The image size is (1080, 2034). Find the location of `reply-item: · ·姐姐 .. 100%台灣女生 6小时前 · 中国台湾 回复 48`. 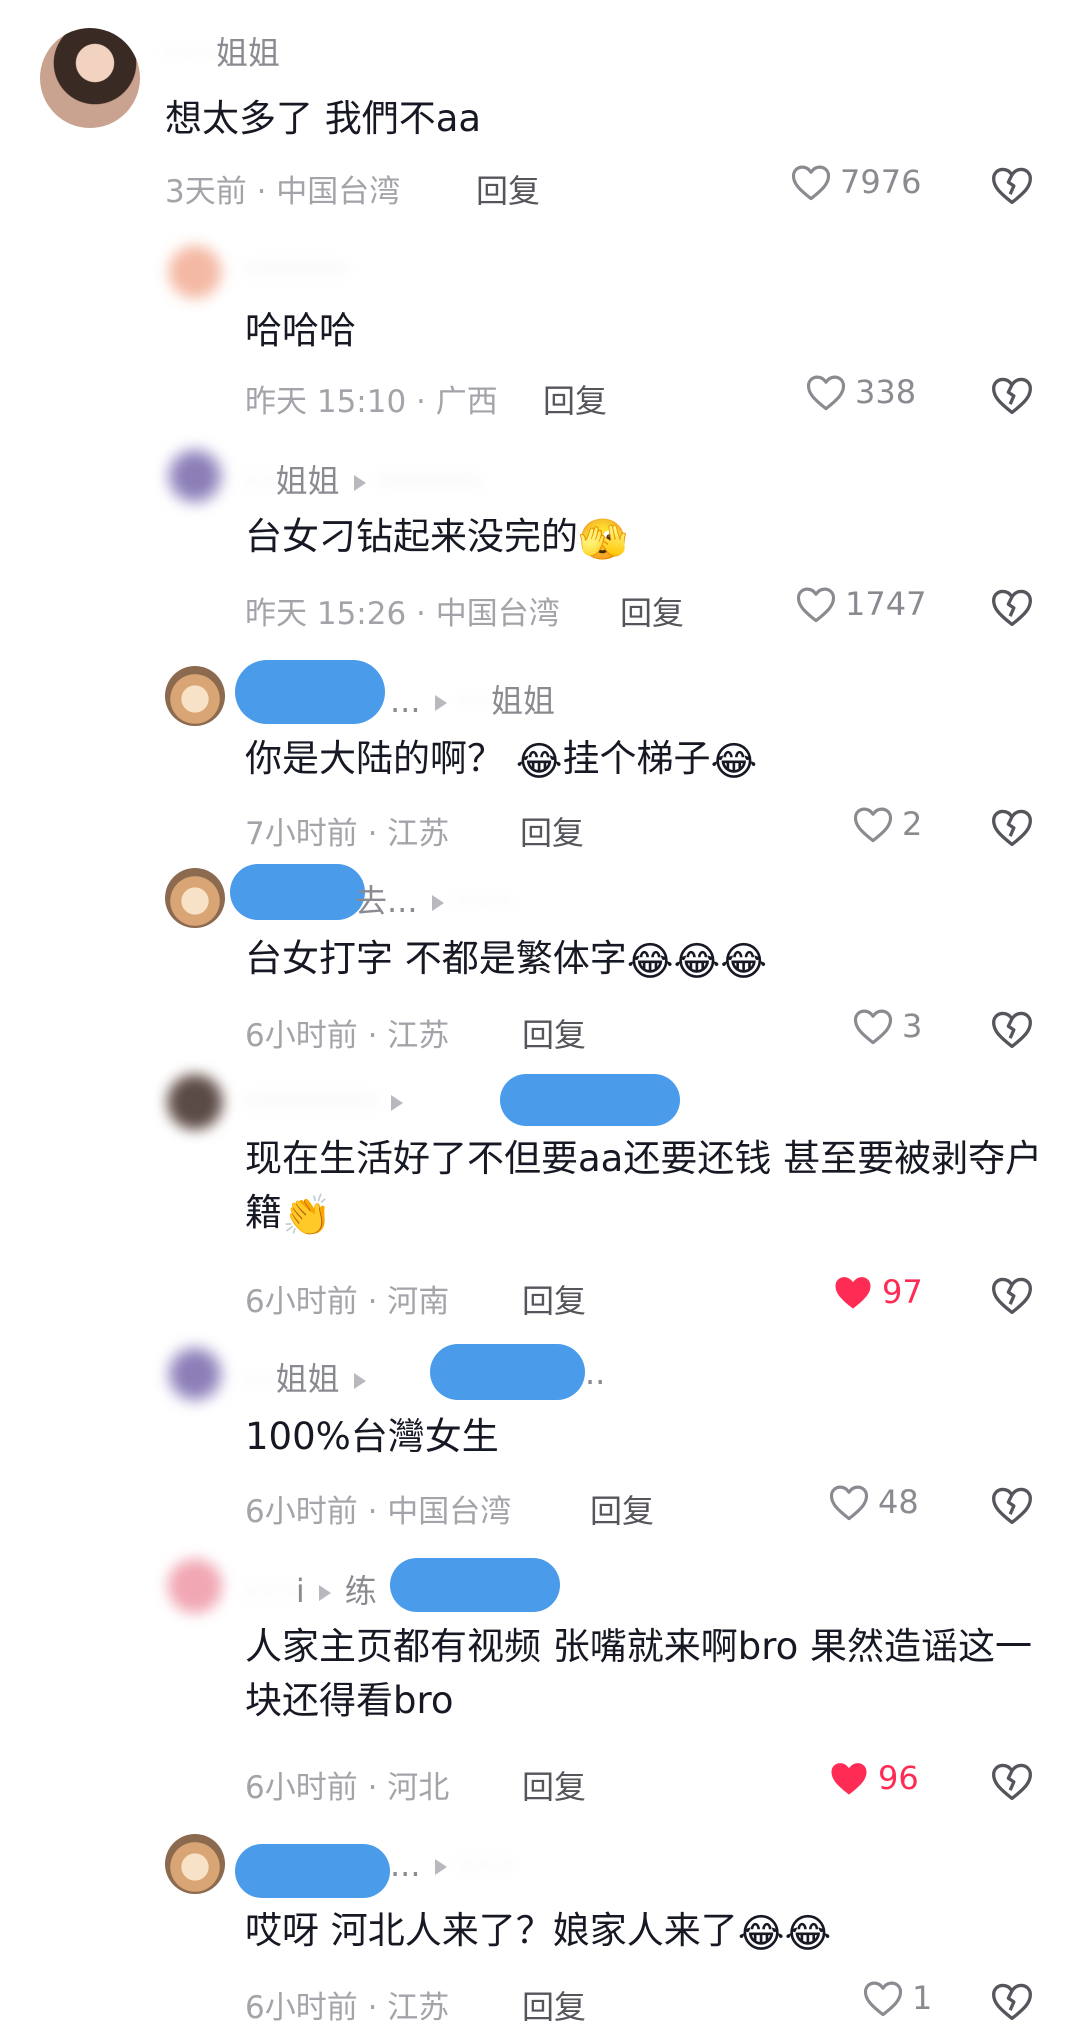

reply-item: · ·姐姐 .. 100%台灣女生 6小时前 · 中国台湾 回复 48 is located at coordinates (540, 1440).